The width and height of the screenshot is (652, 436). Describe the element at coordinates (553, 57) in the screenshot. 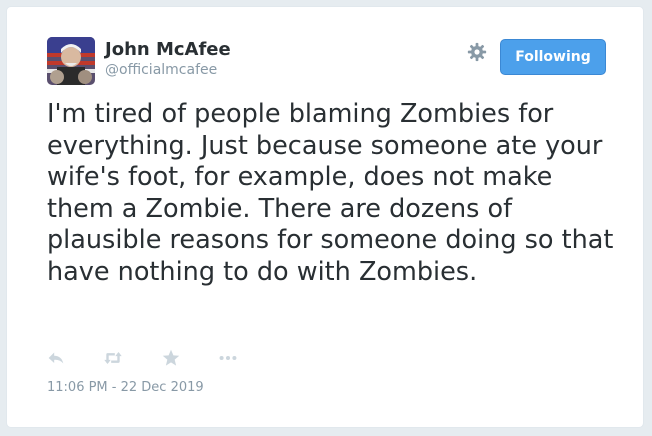

I see `following-button: Following` at that location.